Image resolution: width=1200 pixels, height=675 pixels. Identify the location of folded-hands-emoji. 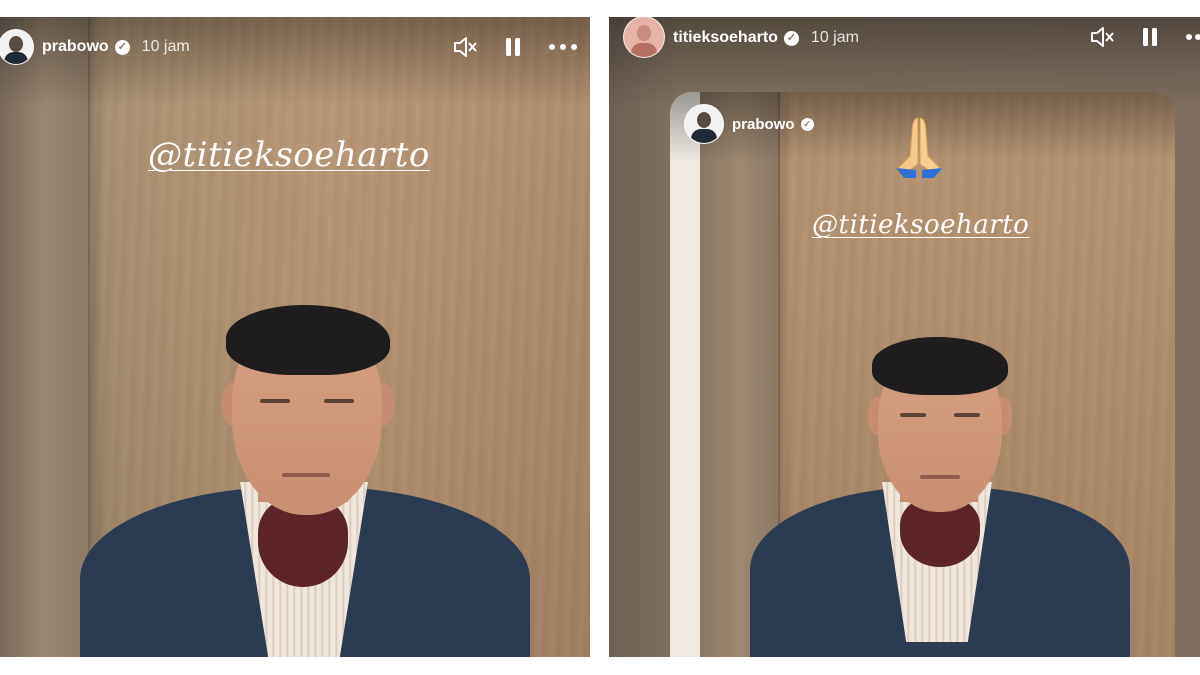
(919, 147).